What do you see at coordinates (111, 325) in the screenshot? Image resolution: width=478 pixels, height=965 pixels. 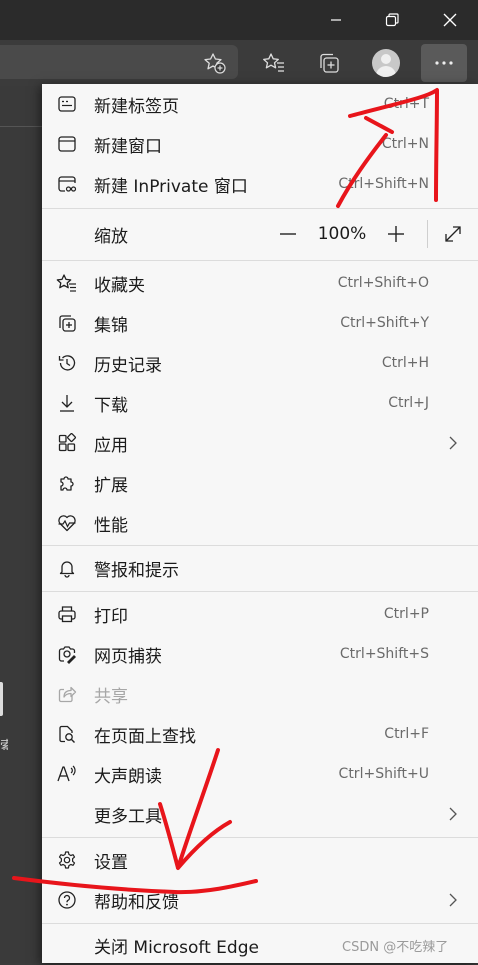 I see `menu-item-label: 集锦` at bounding box center [111, 325].